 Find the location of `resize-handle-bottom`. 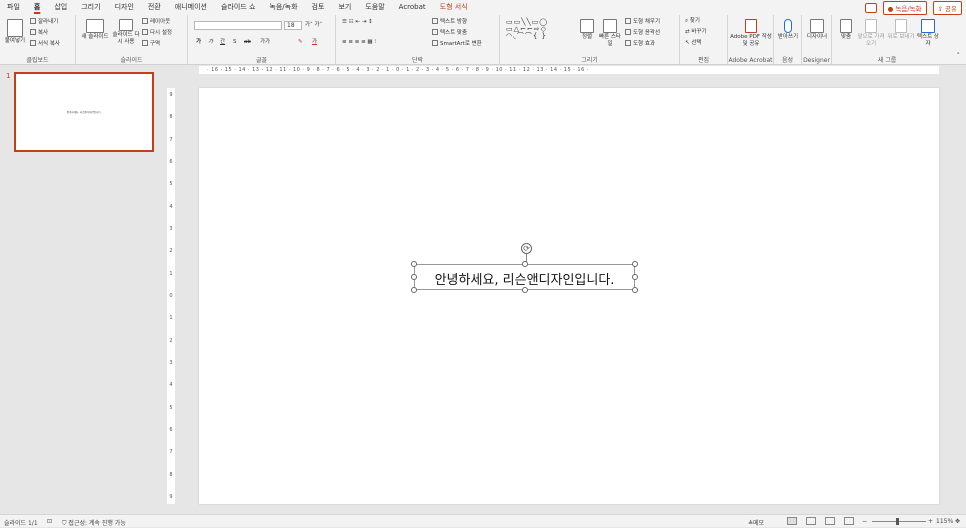

resize-handle-bottom is located at coordinates (525, 290).